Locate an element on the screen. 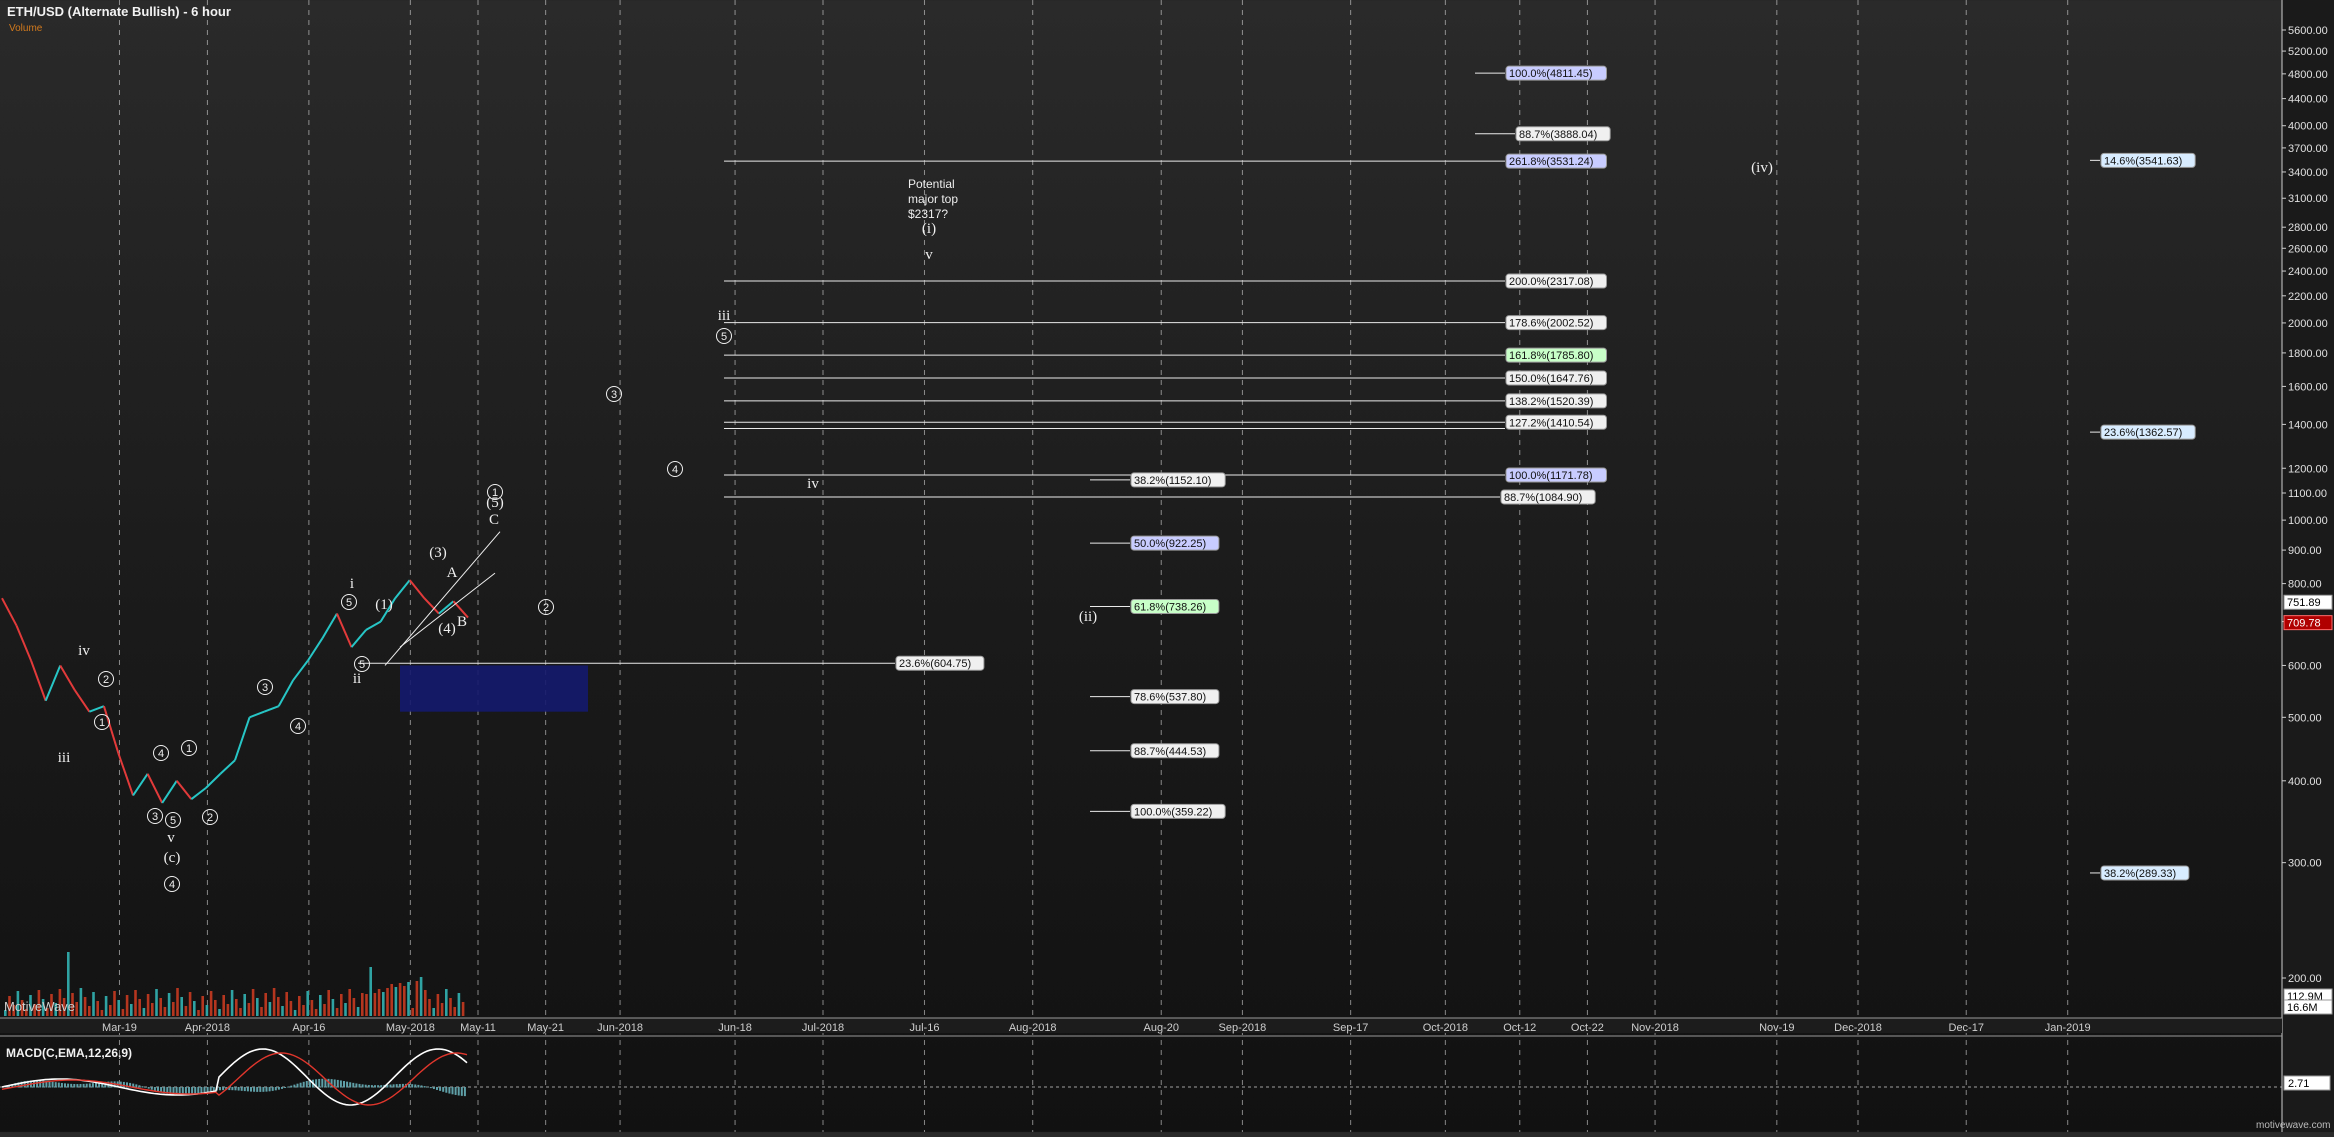 The image size is (2334, 1137). fib-label: 150.0%(1647.76) is located at coordinates (1551, 379).